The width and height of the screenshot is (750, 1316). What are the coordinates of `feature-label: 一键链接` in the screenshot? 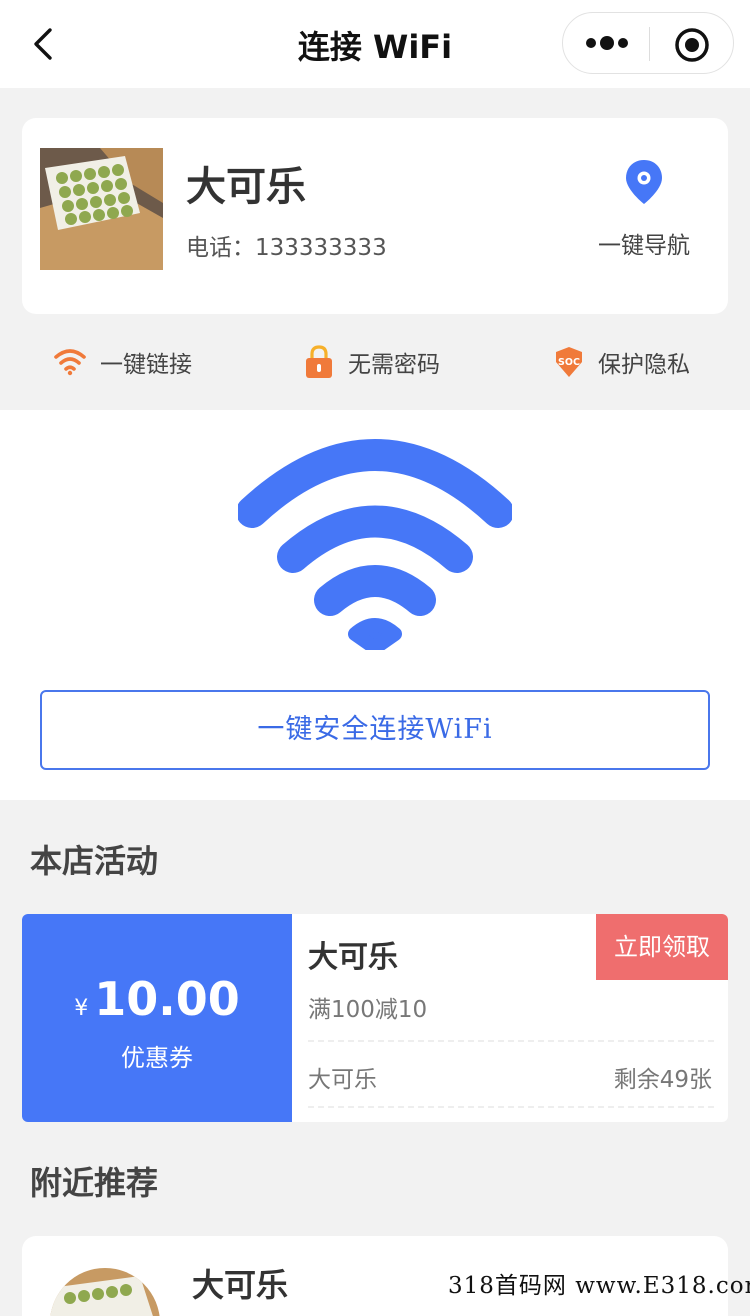 It's located at (146, 365).